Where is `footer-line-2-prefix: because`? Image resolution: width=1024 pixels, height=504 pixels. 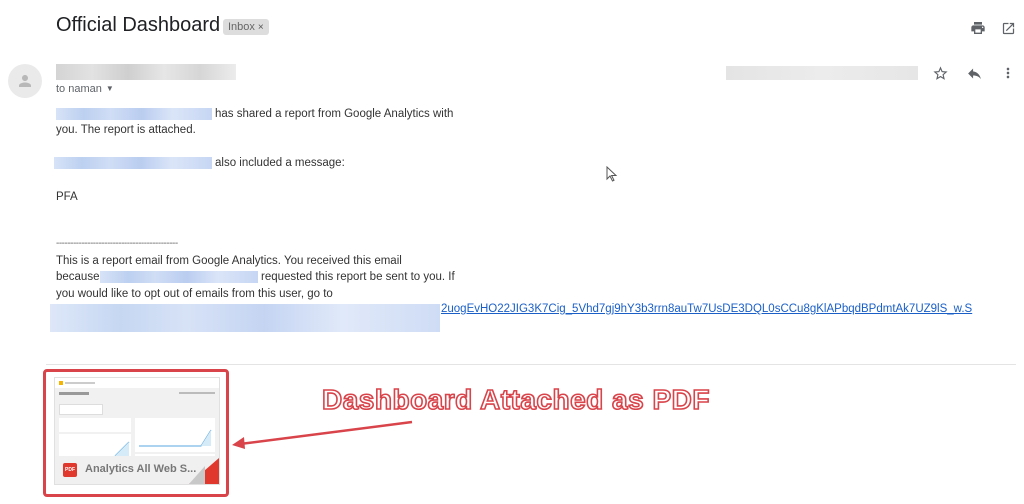 footer-line-2-prefix: because is located at coordinates (78, 277).